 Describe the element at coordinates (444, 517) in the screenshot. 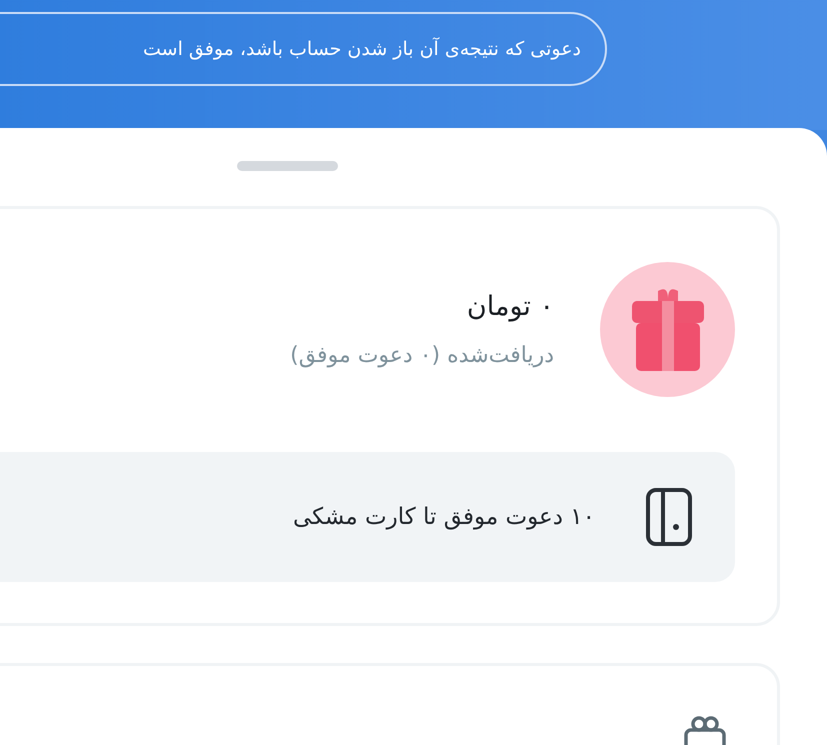

I see `milestone-text: ۱۰ دعوت موفق تا کارت مشکی` at that location.